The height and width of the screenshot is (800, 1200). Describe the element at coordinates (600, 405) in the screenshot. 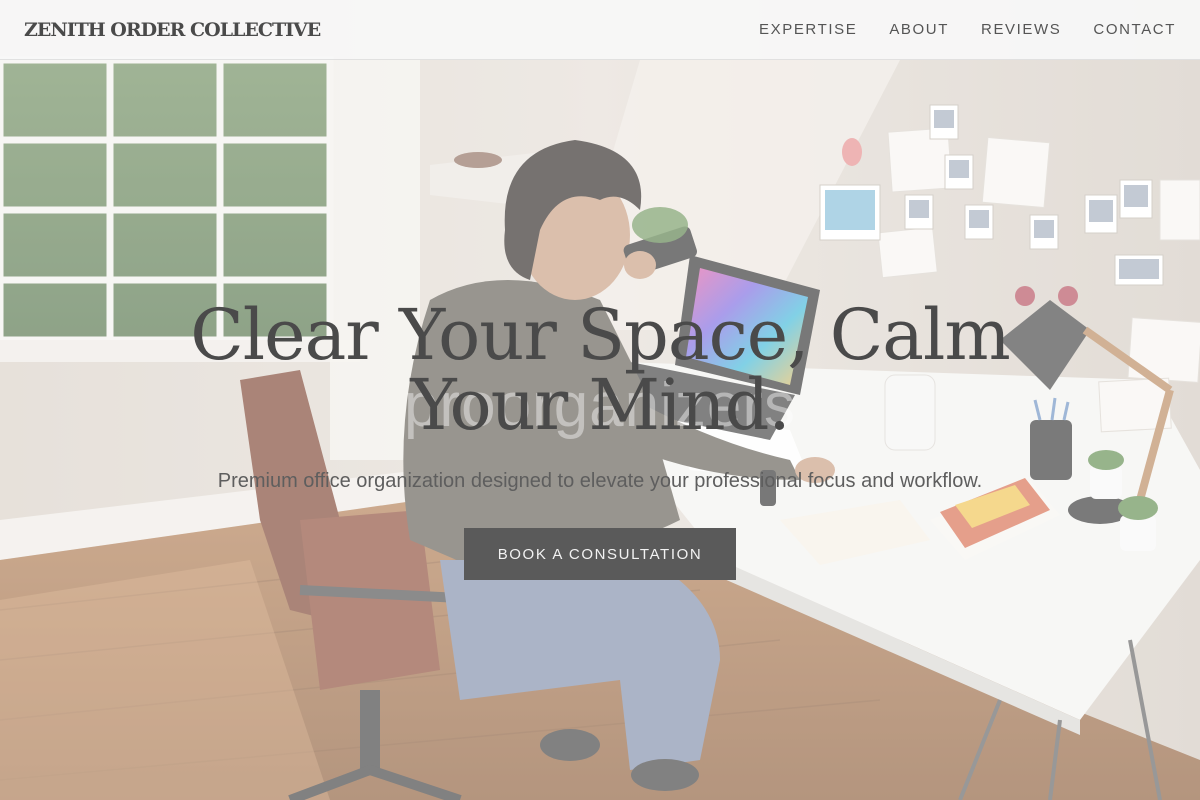

I see `hero-title-line-2: Your Mind.` at that location.